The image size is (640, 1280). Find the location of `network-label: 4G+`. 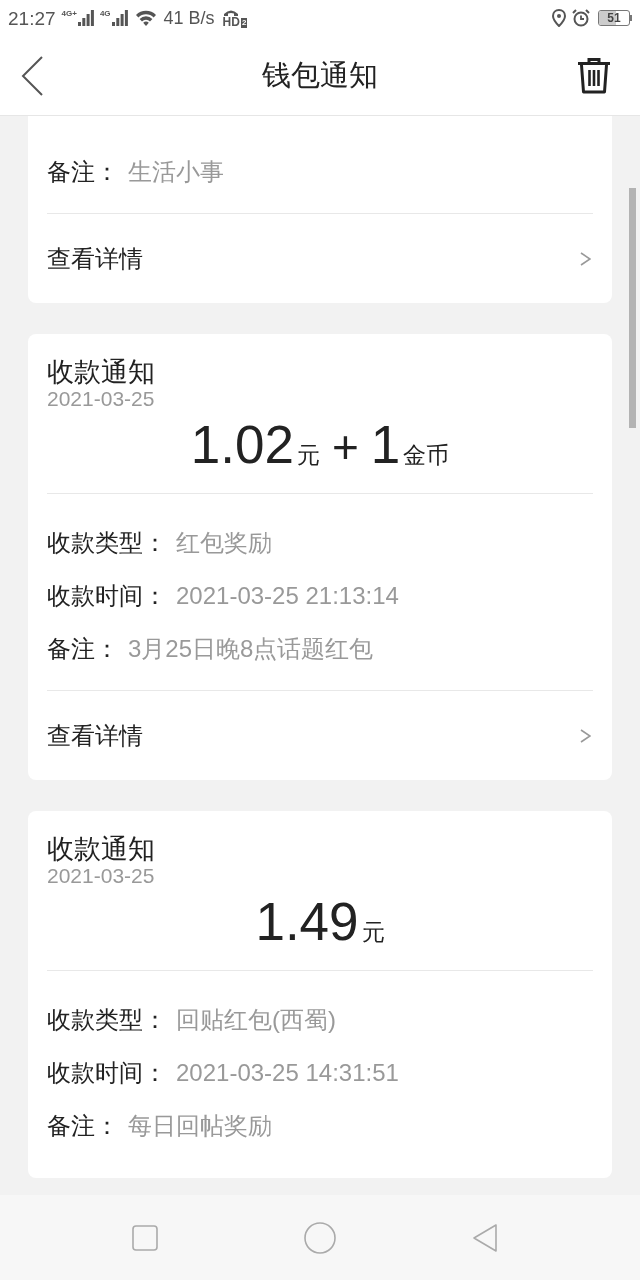

network-label: 4G+ is located at coordinates (69, 14).